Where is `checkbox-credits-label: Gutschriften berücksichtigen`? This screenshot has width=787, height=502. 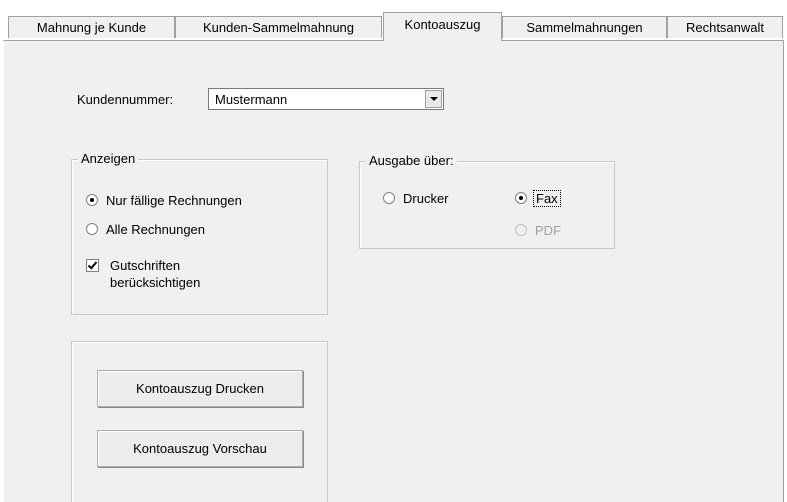
checkbox-credits-label: Gutschriften berücksichtigen is located at coordinates (155, 274).